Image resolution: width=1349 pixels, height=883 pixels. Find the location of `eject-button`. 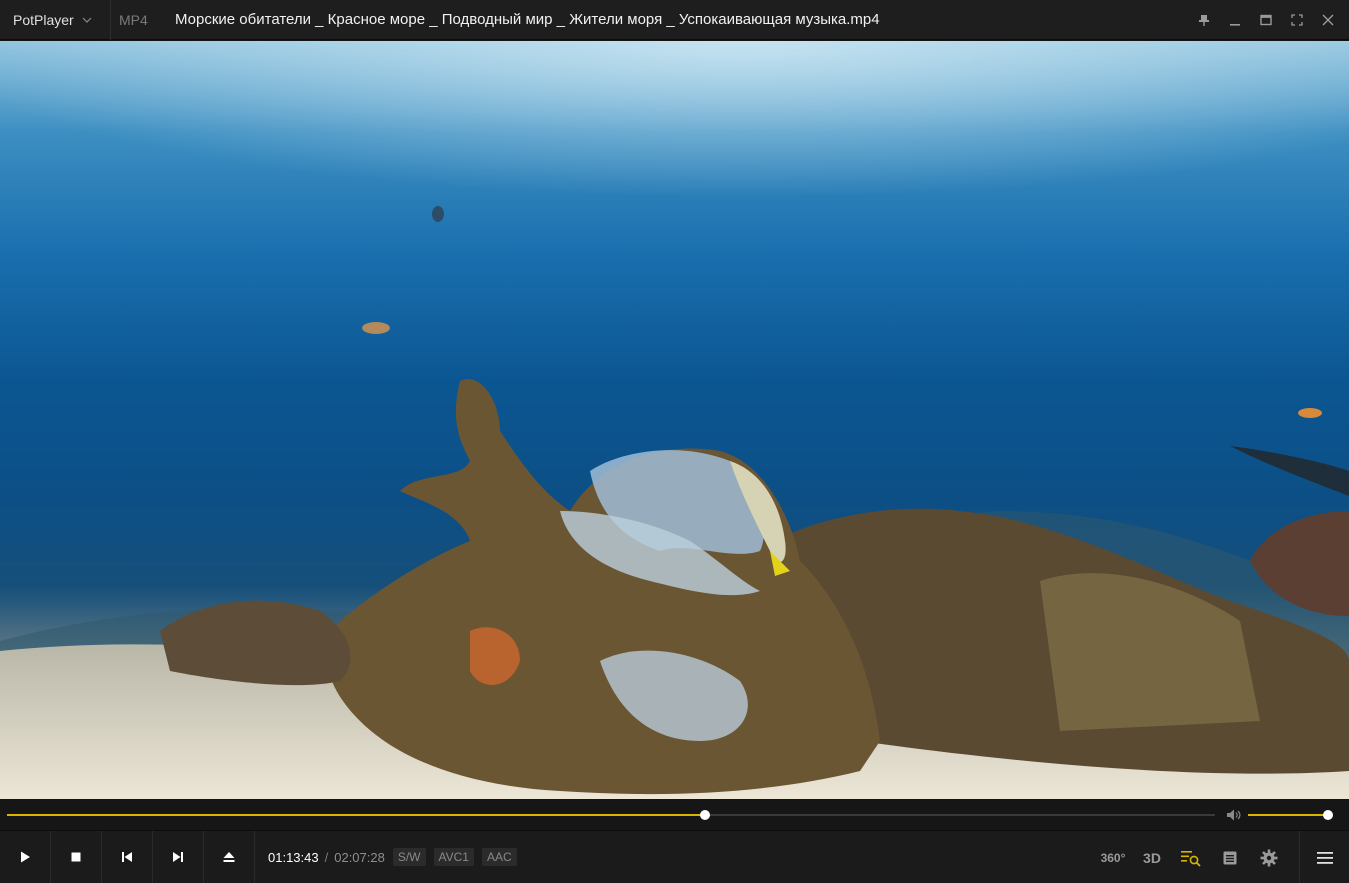

eject-button is located at coordinates (229, 856).